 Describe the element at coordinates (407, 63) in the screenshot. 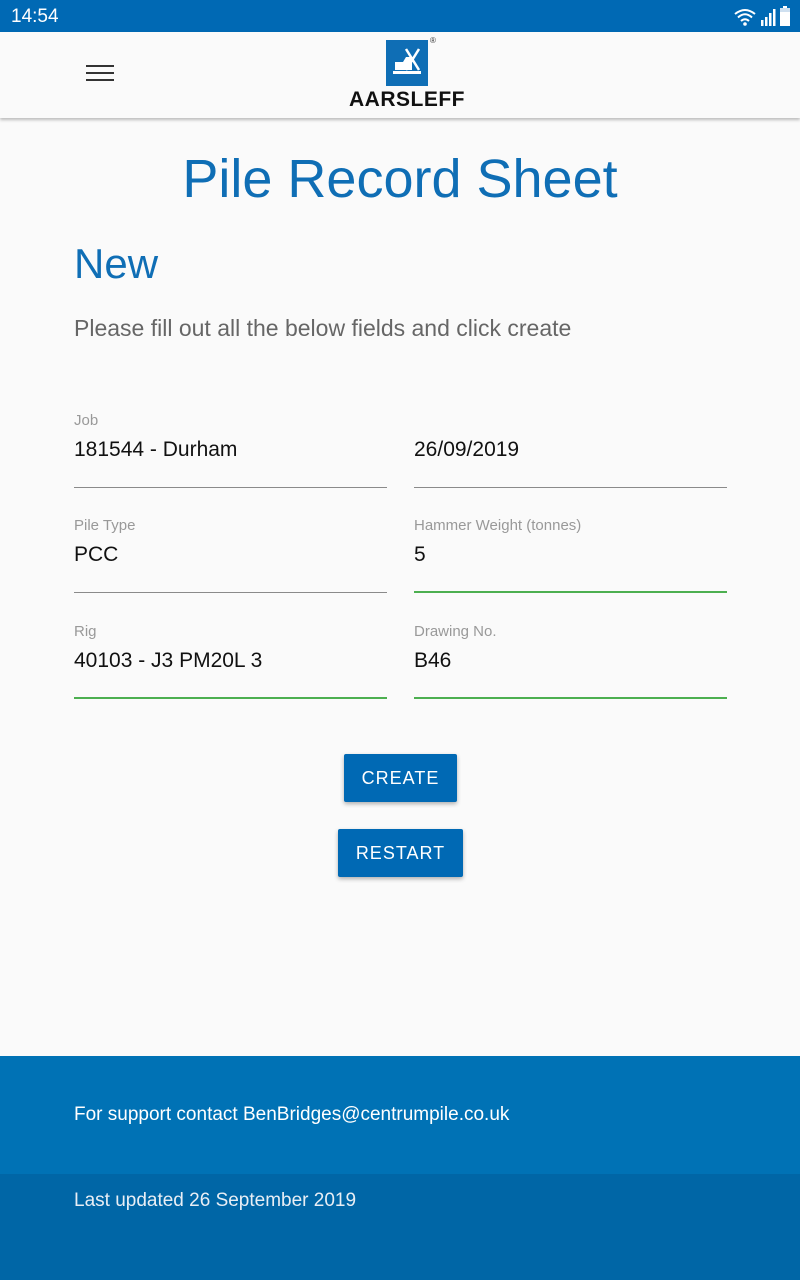

I see `logo-mark-icon` at that location.